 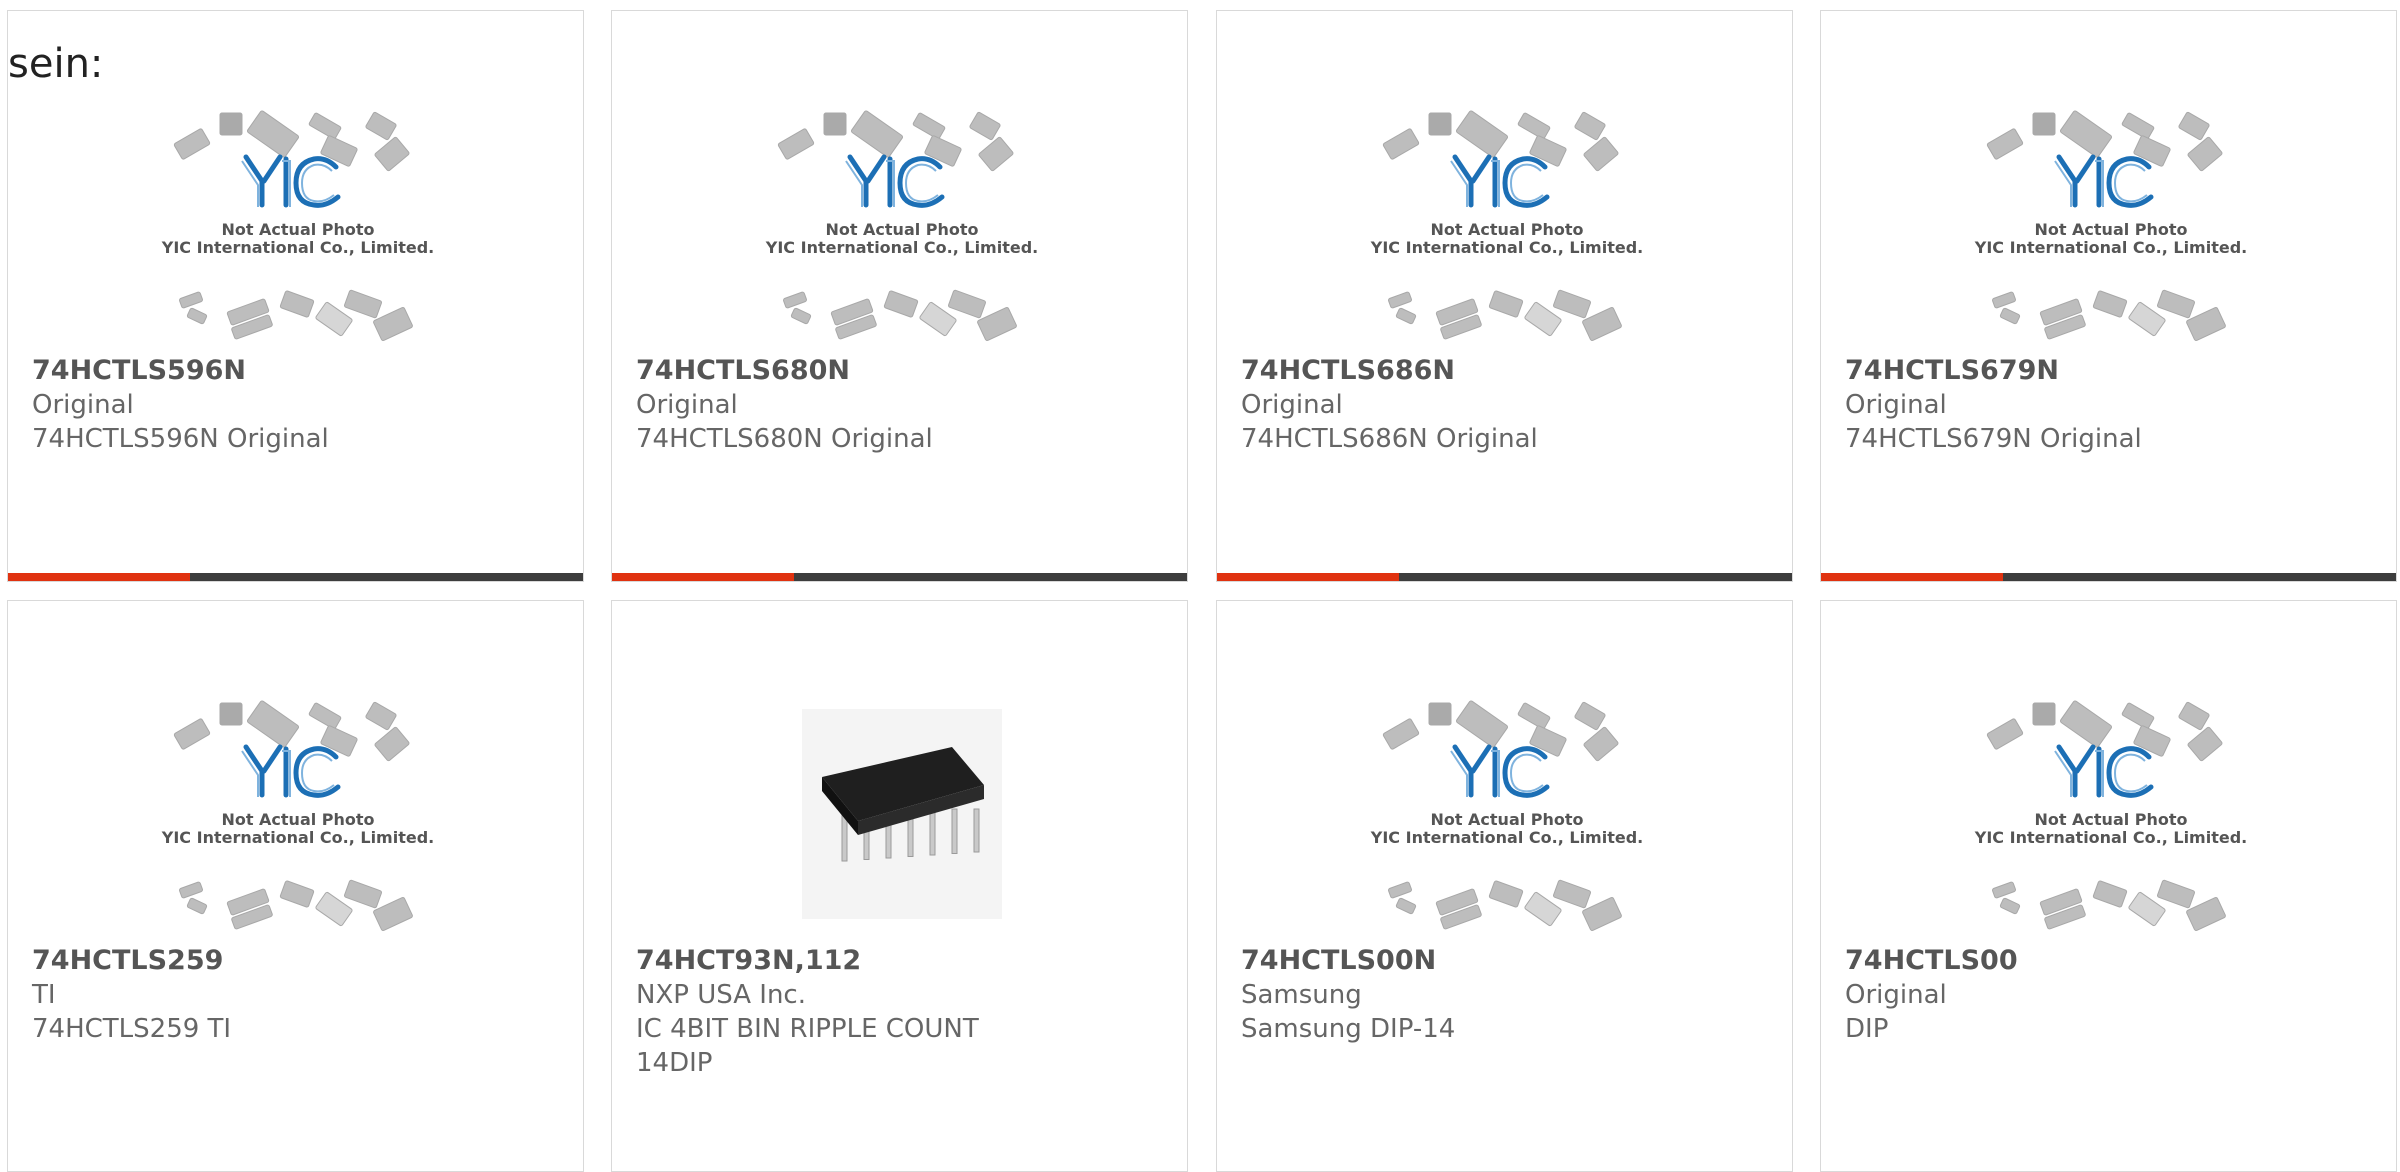 What do you see at coordinates (1506, 995) in the screenshot?
I see `product-info: 74HCTLS00N Samsung Samsung DIP-14` at bounding box center [1506, 995].